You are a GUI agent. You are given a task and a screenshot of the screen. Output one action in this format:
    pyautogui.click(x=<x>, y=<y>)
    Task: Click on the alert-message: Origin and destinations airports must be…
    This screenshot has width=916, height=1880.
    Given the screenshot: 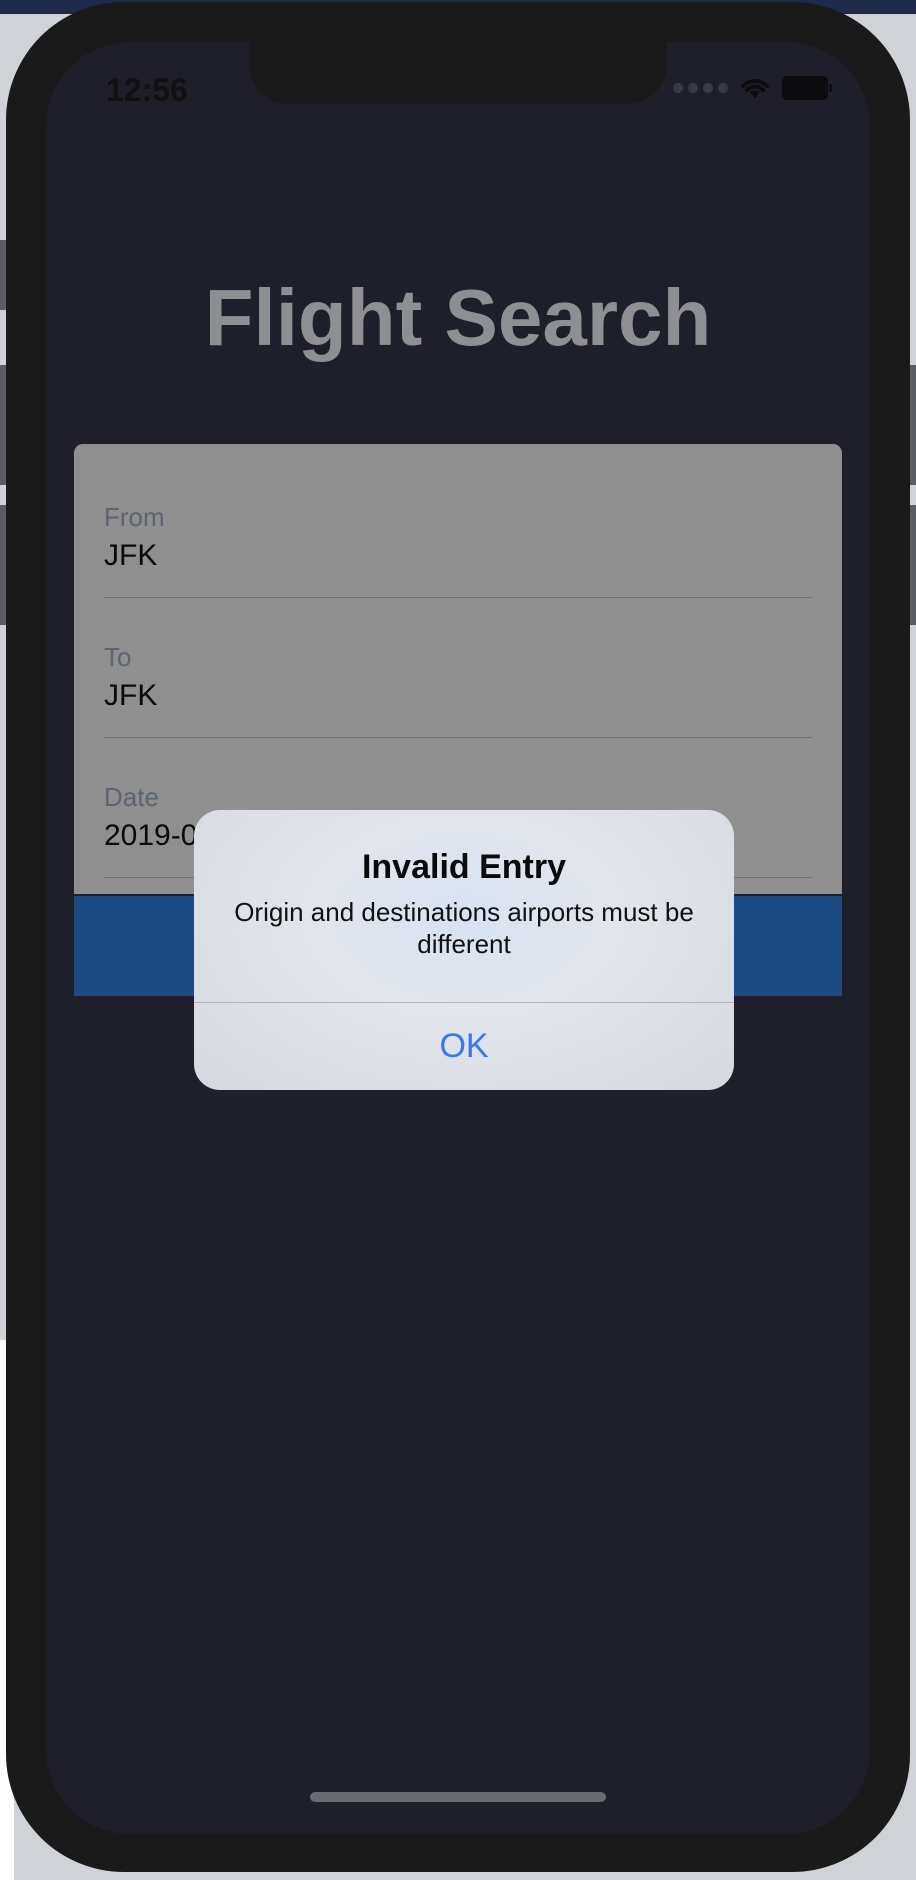 What is the action you would take?
    pyautogui.click(x=464, y=928)
    